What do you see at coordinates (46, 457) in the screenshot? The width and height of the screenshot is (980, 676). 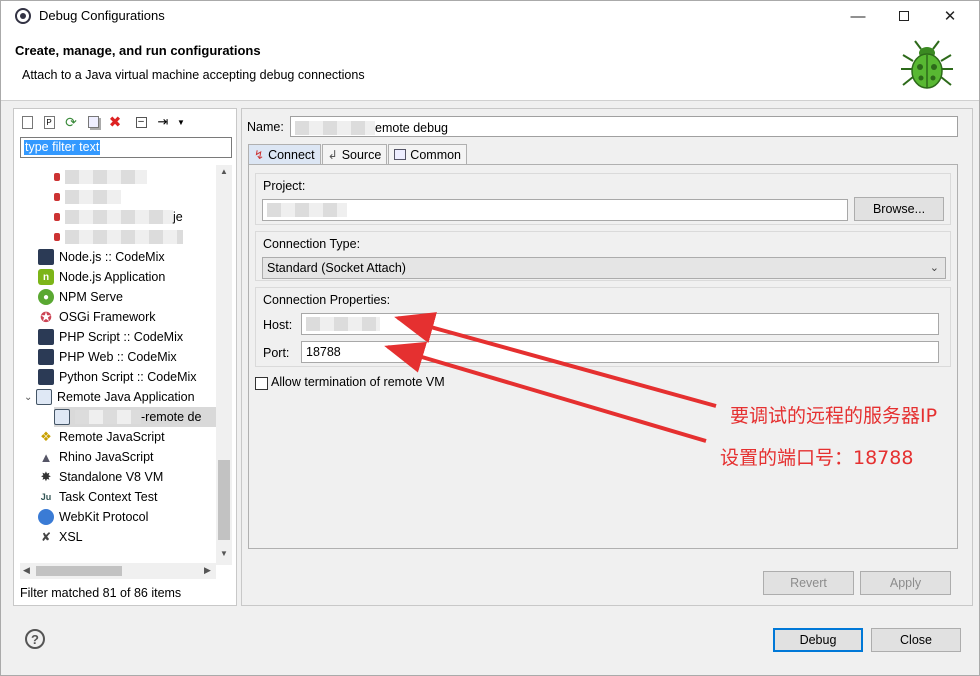 I see `rhino-icon: ▲` at bounding box center [46, 457].